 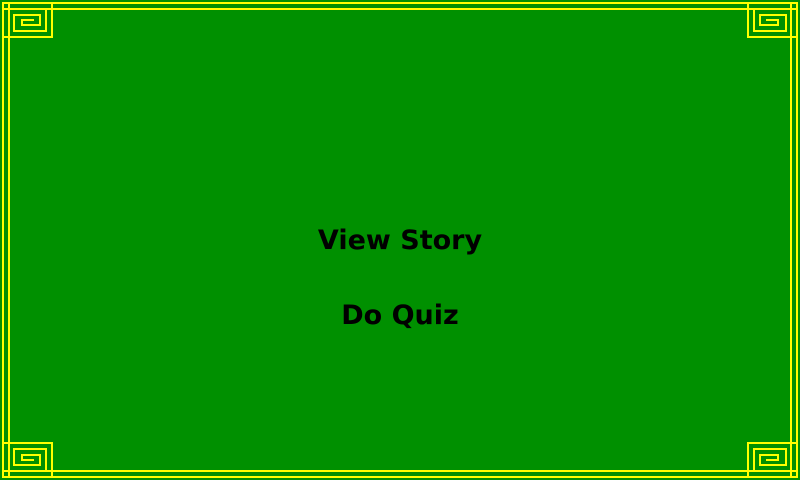 I want to click on do-quiz-button: Do Quiz, so click(x=400, y=316).